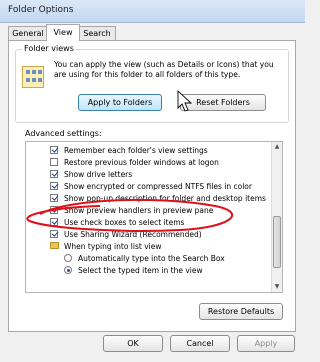 This screenshot has height=362, width=320. Describe the element at coordinates (133, 234) in the screenshot. I see `setting-label: Use Sharing Wizard (Recommended)` at that location.